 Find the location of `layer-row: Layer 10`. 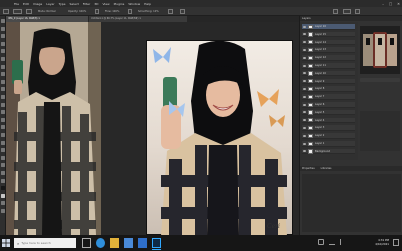

layer-row: Layer 10 is located at coordinates (328, 73).